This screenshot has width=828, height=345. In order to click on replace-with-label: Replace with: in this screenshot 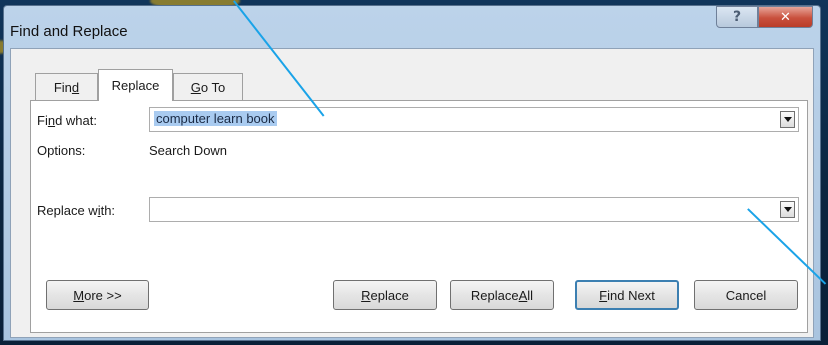, I will do `click(76, 210)`.